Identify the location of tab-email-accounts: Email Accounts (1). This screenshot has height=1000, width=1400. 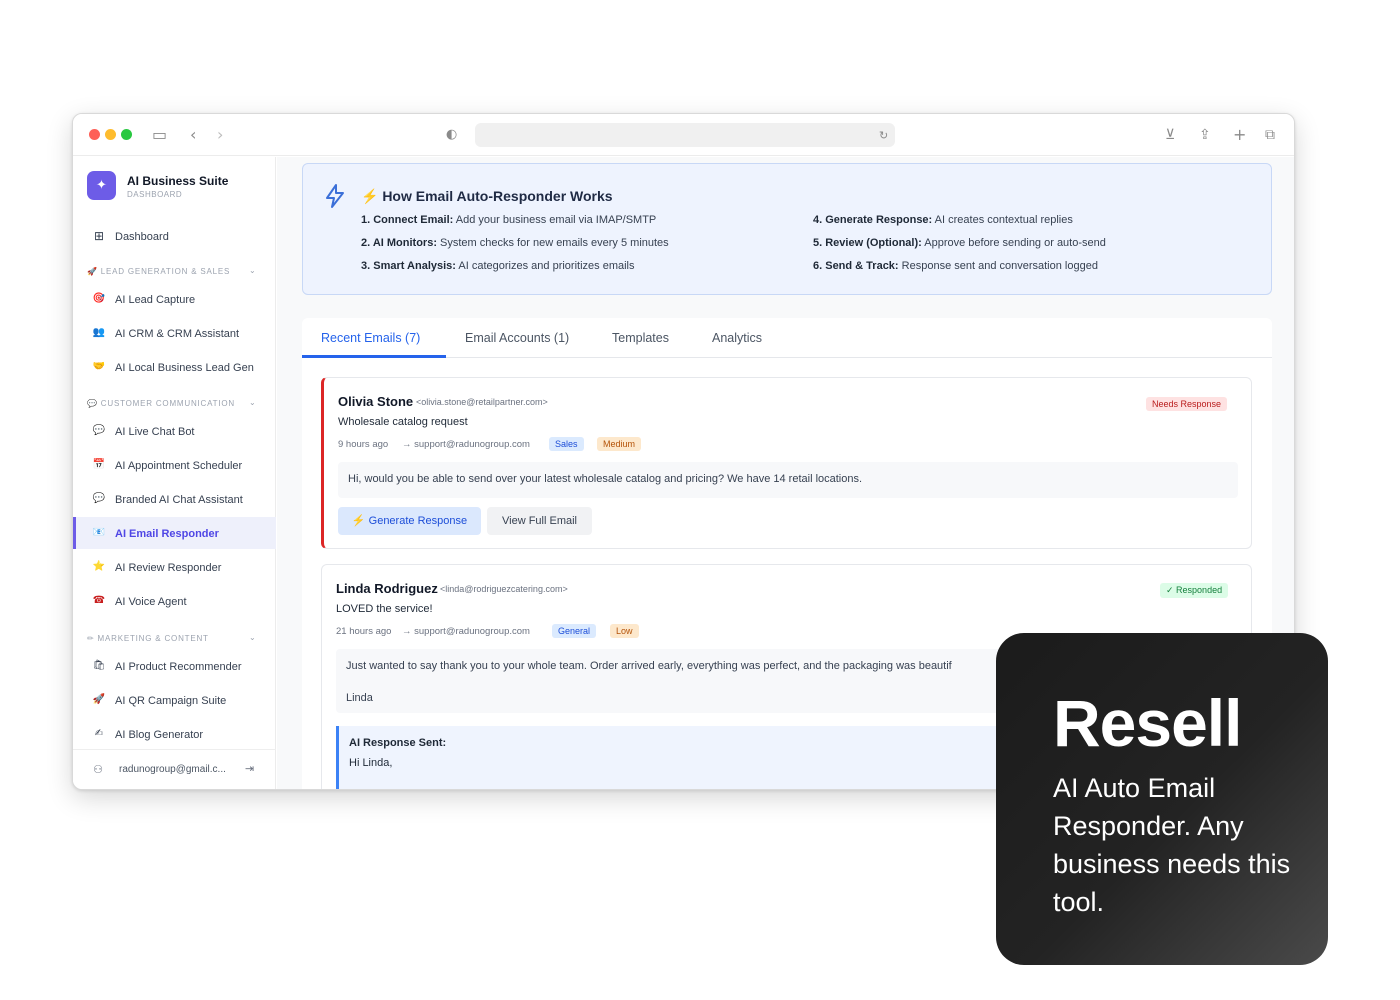
(517, 338).